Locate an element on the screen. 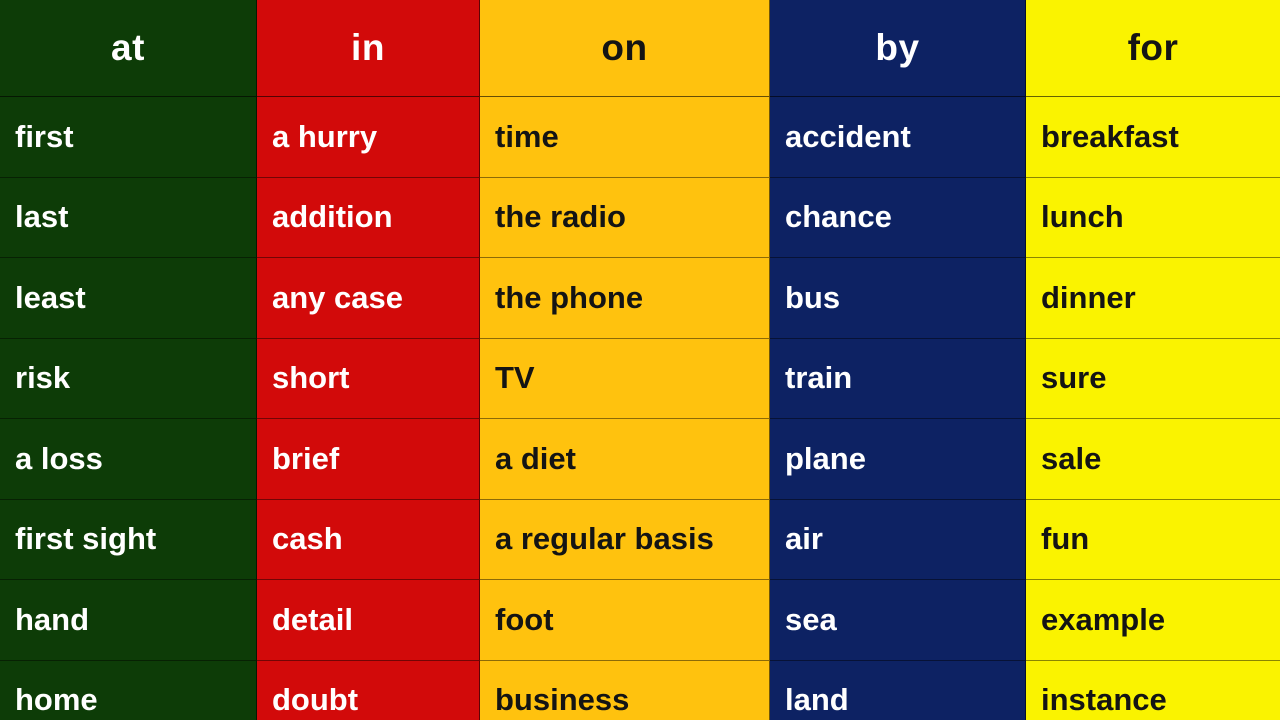 The height and width of the screenshot is (720, 1280). table-cell: the radio is located at coordinates (625, 217).